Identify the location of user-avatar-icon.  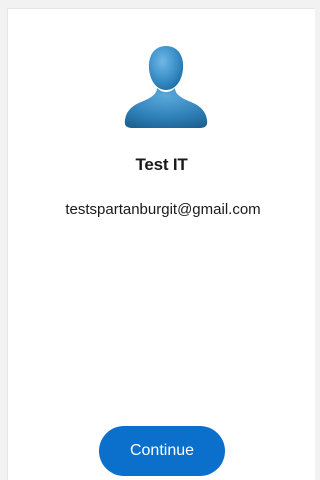
(166, 87).